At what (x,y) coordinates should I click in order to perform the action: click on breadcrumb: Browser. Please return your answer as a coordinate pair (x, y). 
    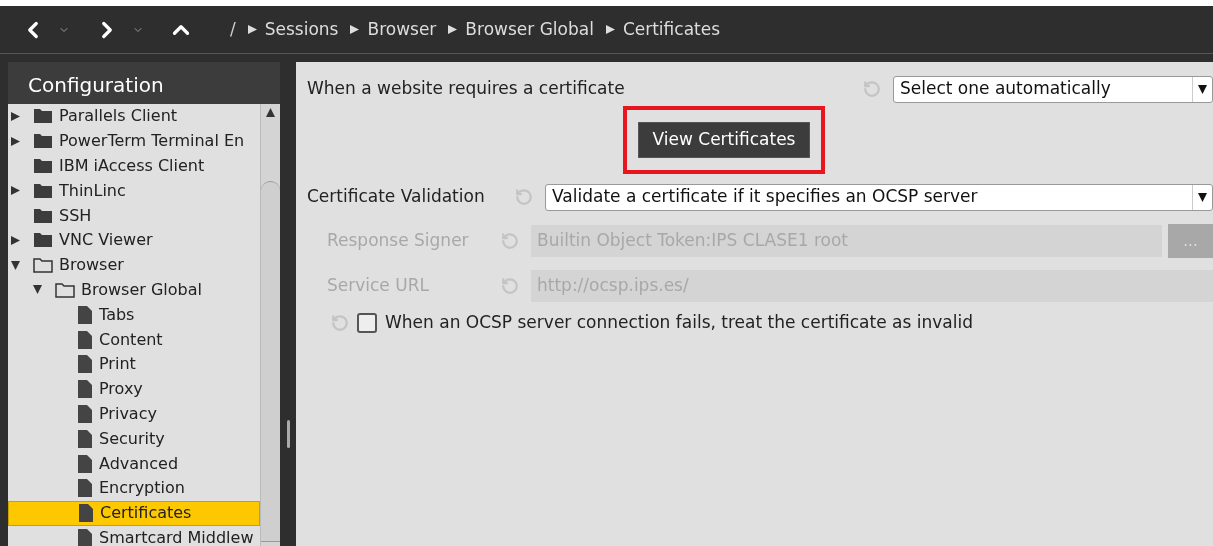
    Looking at the image, I should click on (393, 29).